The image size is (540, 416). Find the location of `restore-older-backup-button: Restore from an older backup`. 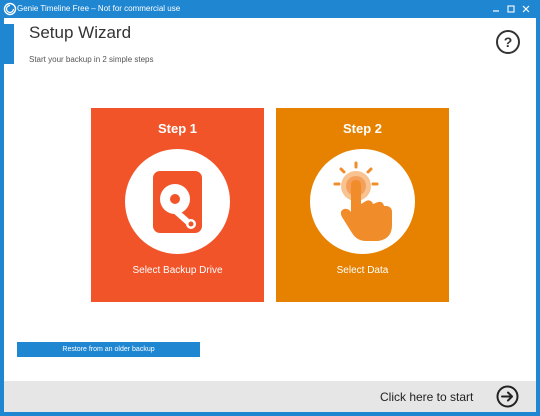

restore-older-backup-button: Restore from an older backup is located at coordinates (108, 349).